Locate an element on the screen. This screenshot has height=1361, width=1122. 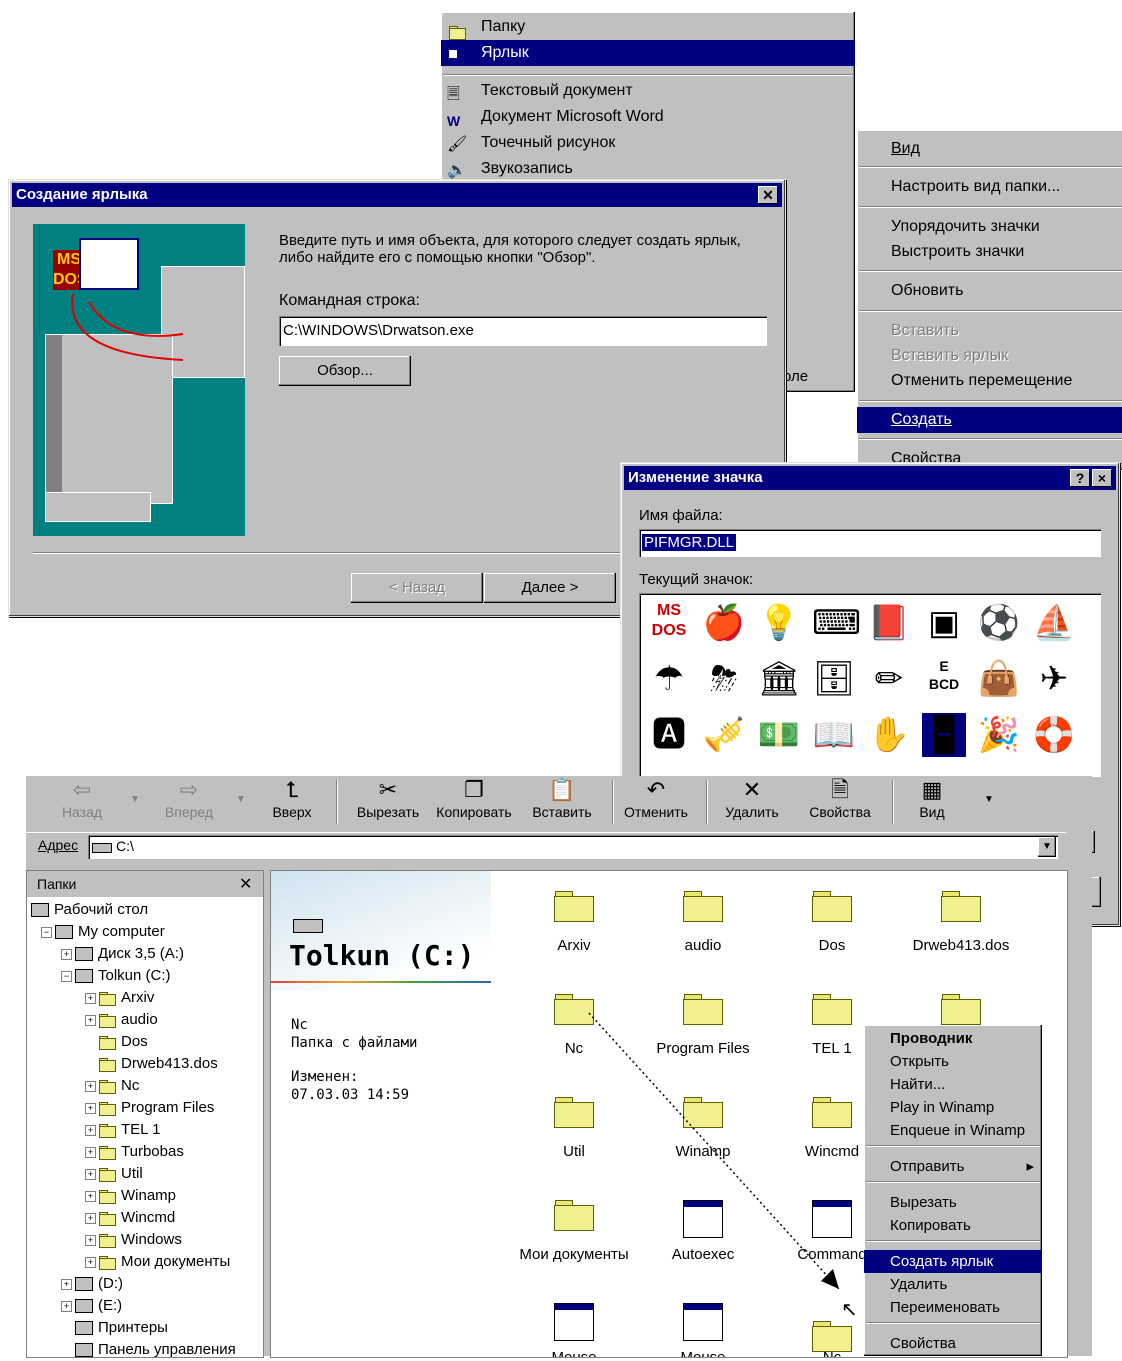
icon-cell: 🗄 is located at coordinates (834, 679).